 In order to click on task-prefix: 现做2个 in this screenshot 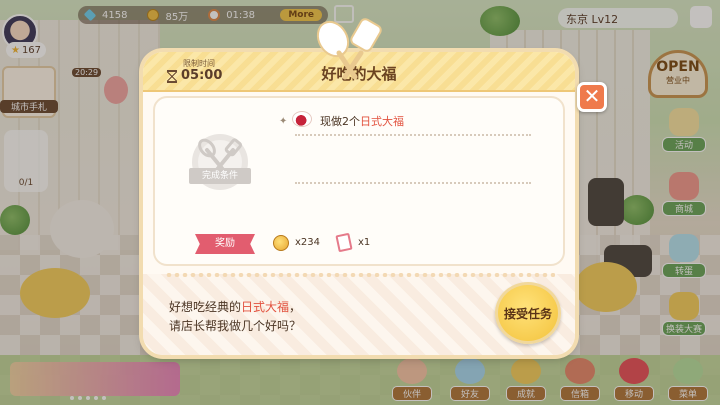, I will do `click(340, 121)`.